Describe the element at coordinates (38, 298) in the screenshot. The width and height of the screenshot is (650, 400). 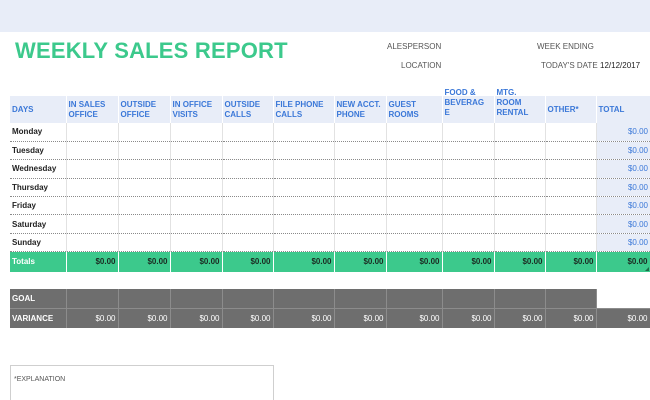
I see `goal-label: GOAL` at that location.